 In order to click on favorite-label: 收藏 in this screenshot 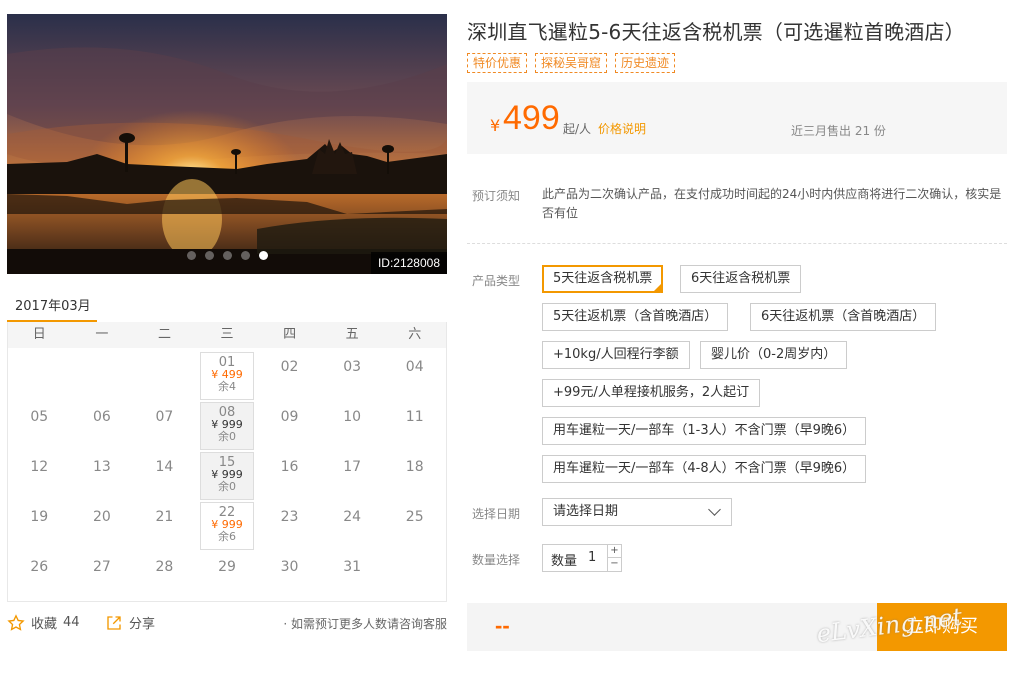, I will do `click(44, 624)`.